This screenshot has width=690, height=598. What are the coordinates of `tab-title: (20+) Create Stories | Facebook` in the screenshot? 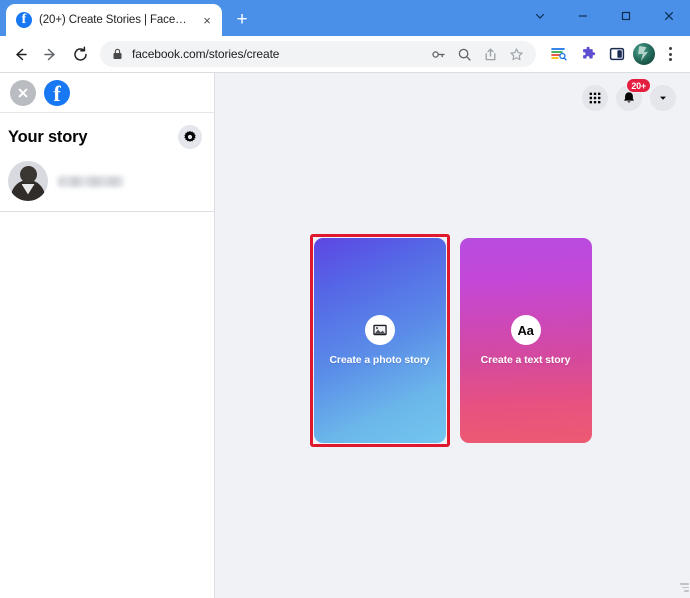 It's located at (115, 20).